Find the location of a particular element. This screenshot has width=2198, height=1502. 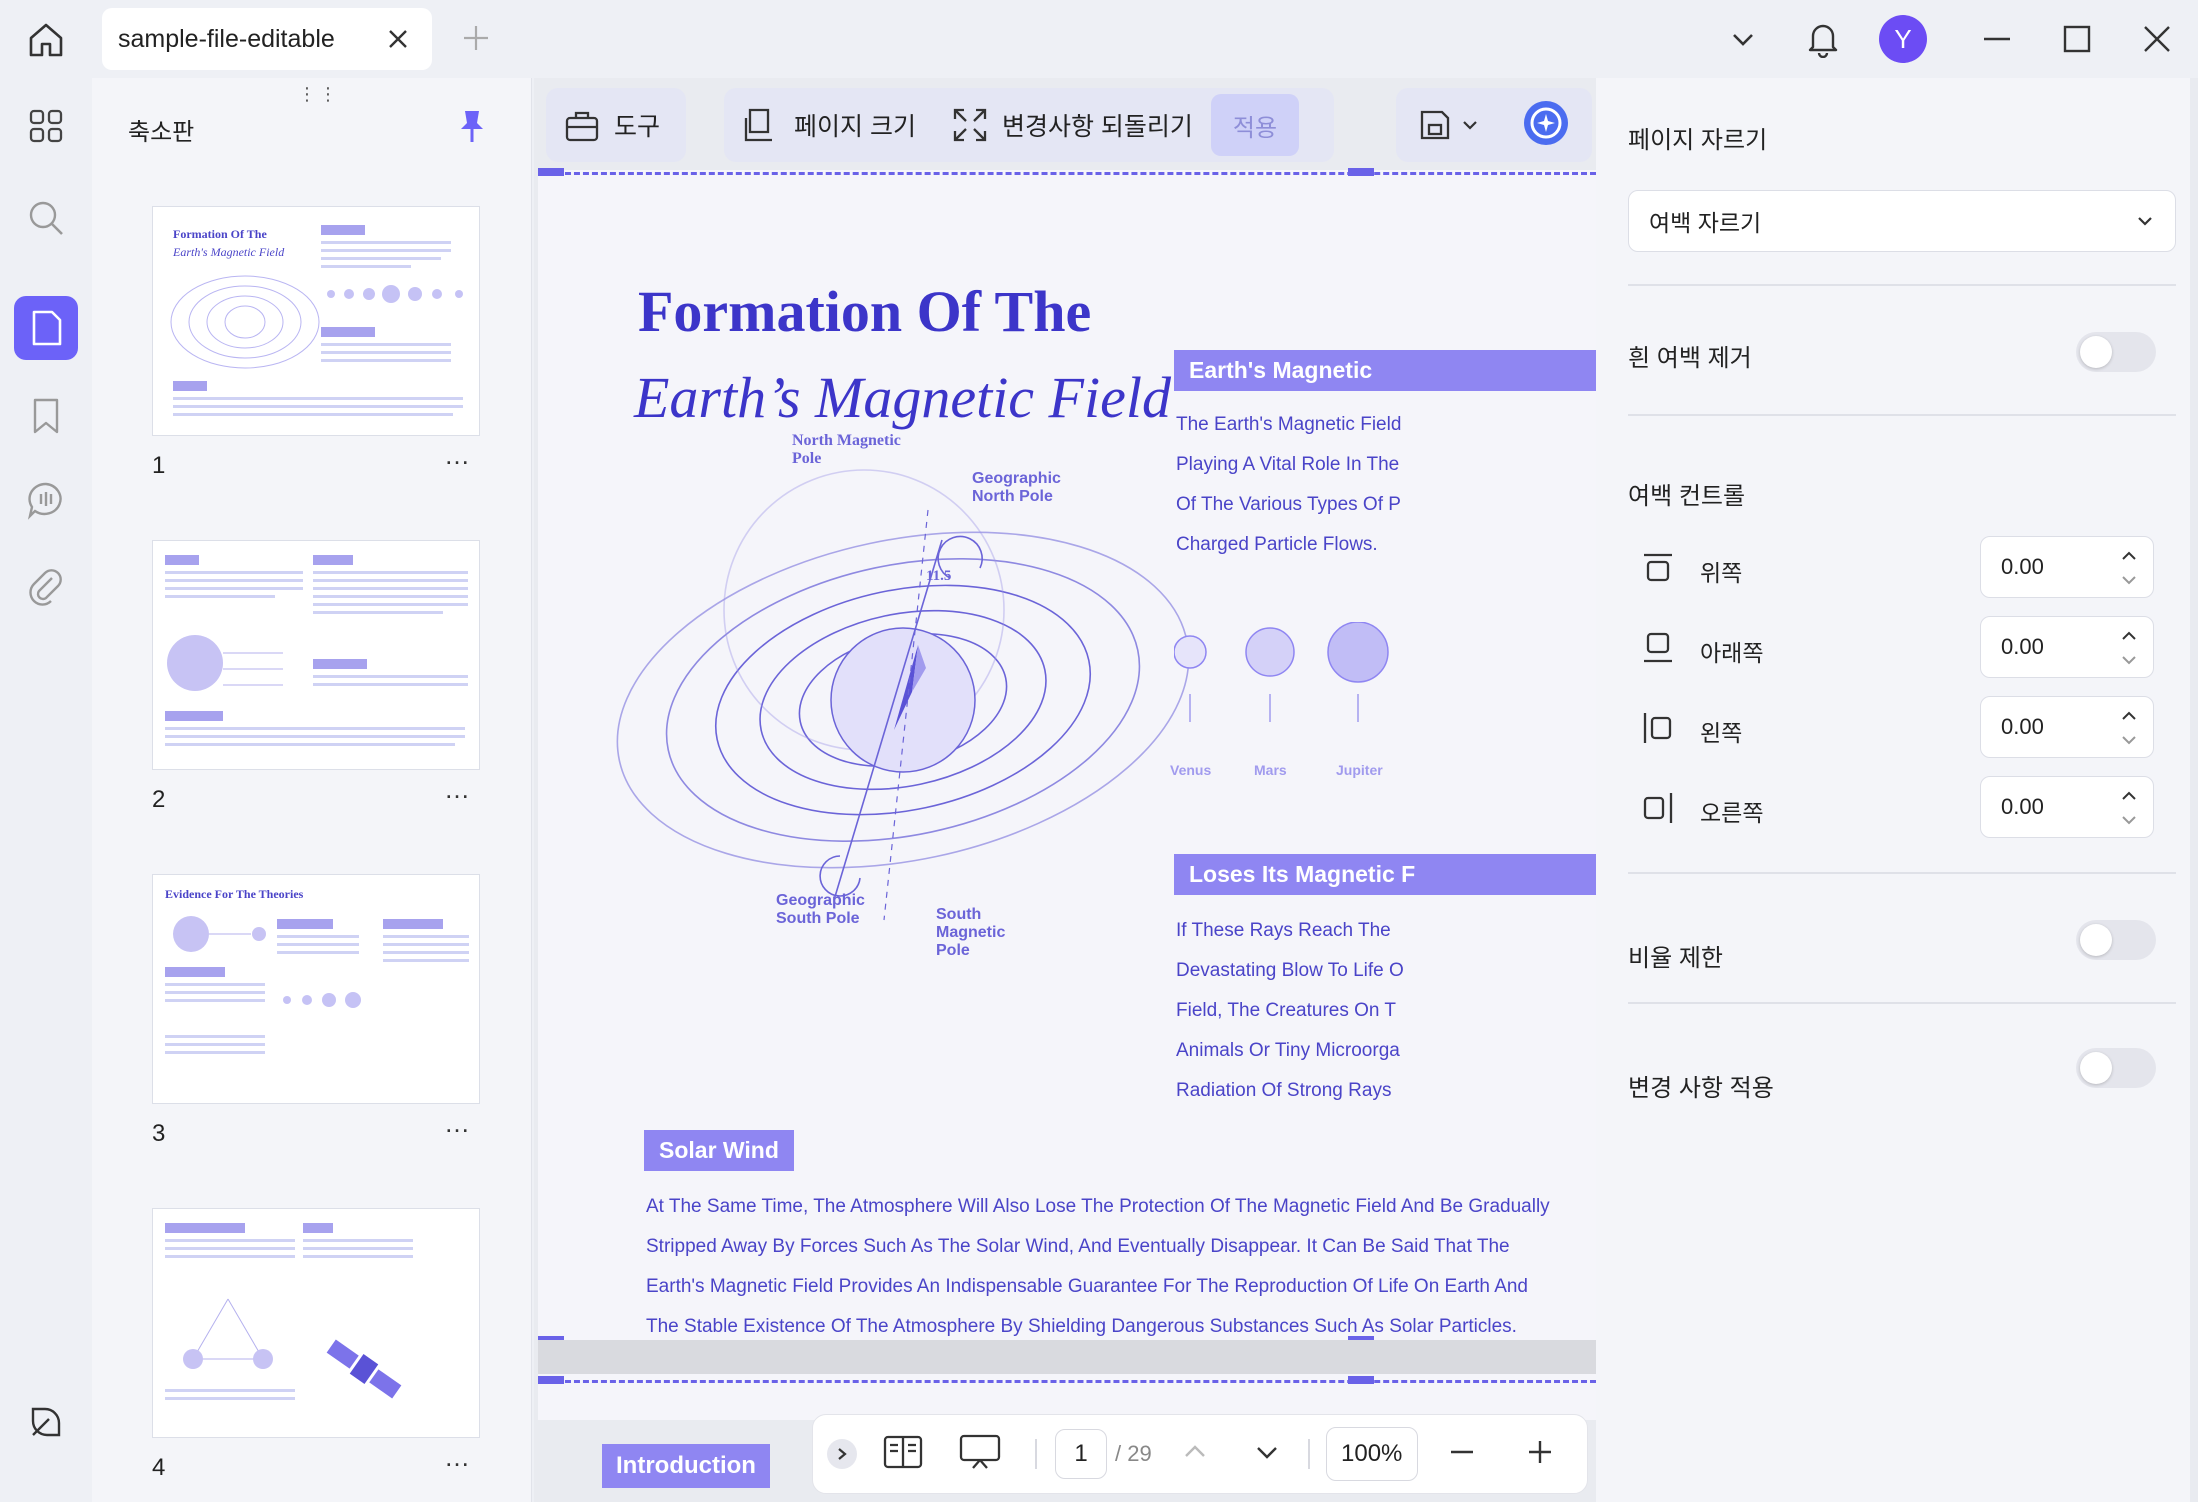

thumbnail-page-number: 2 is located at coordinates (159, 799).